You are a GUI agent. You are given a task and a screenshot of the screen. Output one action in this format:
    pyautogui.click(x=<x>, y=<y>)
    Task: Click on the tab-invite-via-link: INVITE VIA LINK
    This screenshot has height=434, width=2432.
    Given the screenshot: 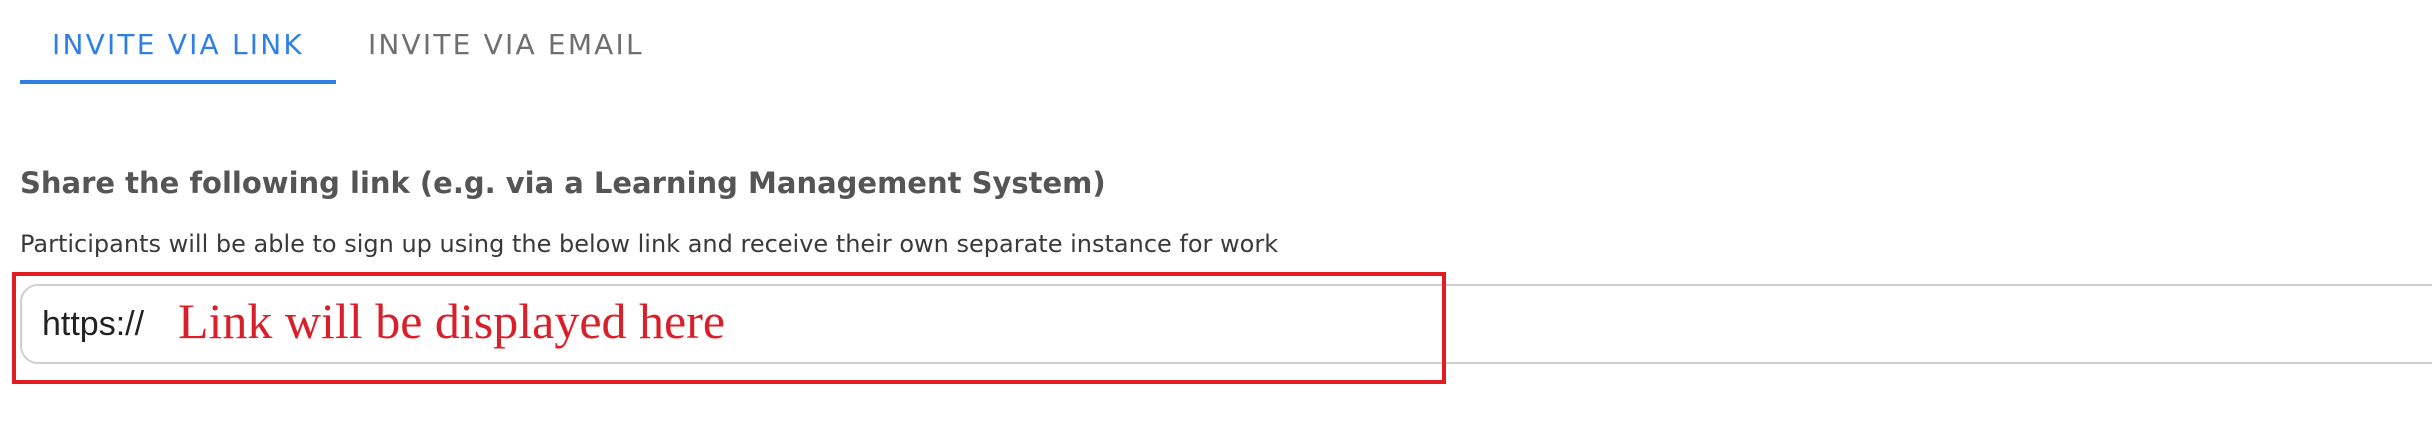 What is the action you would take?
    pyautogui.click(x=178, y=44)
    